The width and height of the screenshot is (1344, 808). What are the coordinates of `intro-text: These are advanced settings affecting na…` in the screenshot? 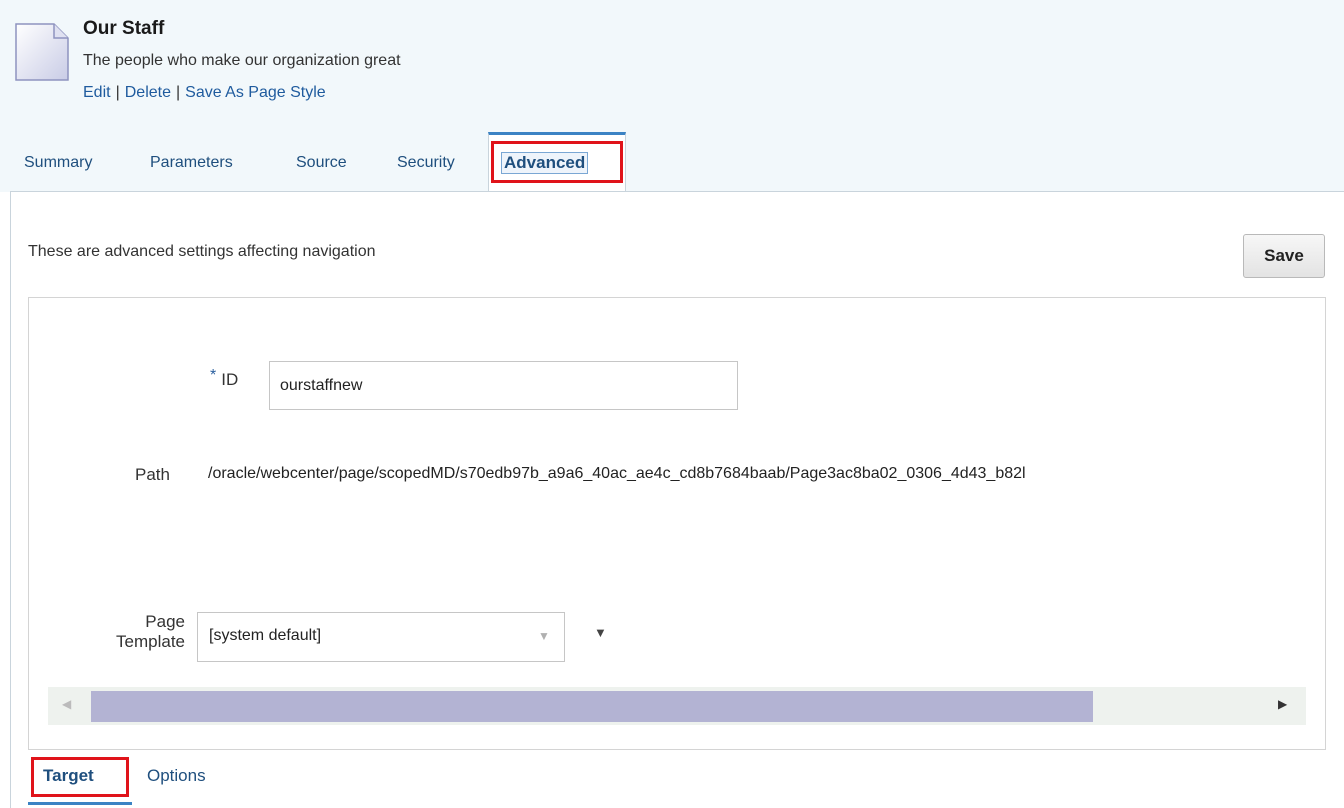 It's located at (202, 251).